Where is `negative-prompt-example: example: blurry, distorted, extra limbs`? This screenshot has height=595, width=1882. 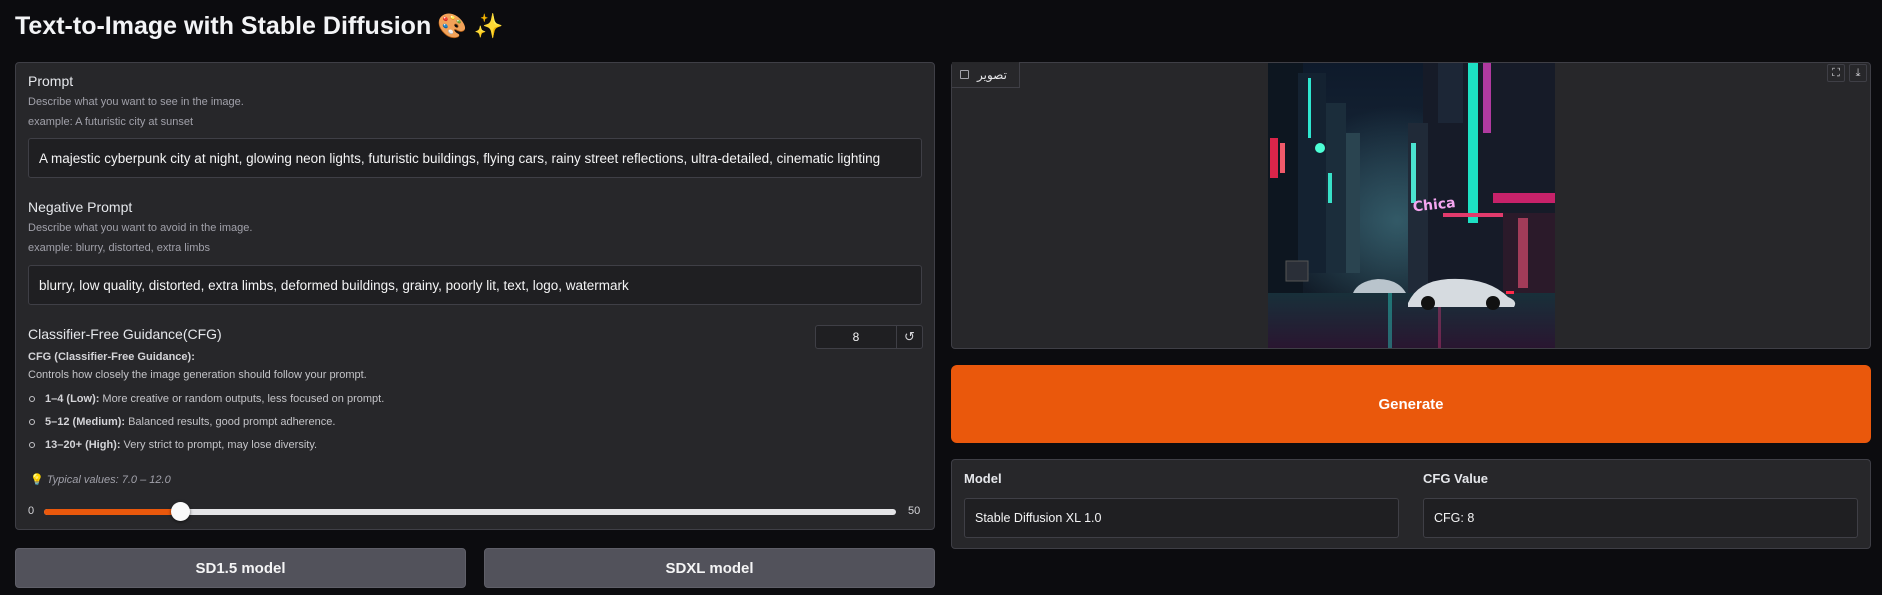
negative-prompt-example: example: blurry, distorted, extra limbs is located at coordinates (119, 248).